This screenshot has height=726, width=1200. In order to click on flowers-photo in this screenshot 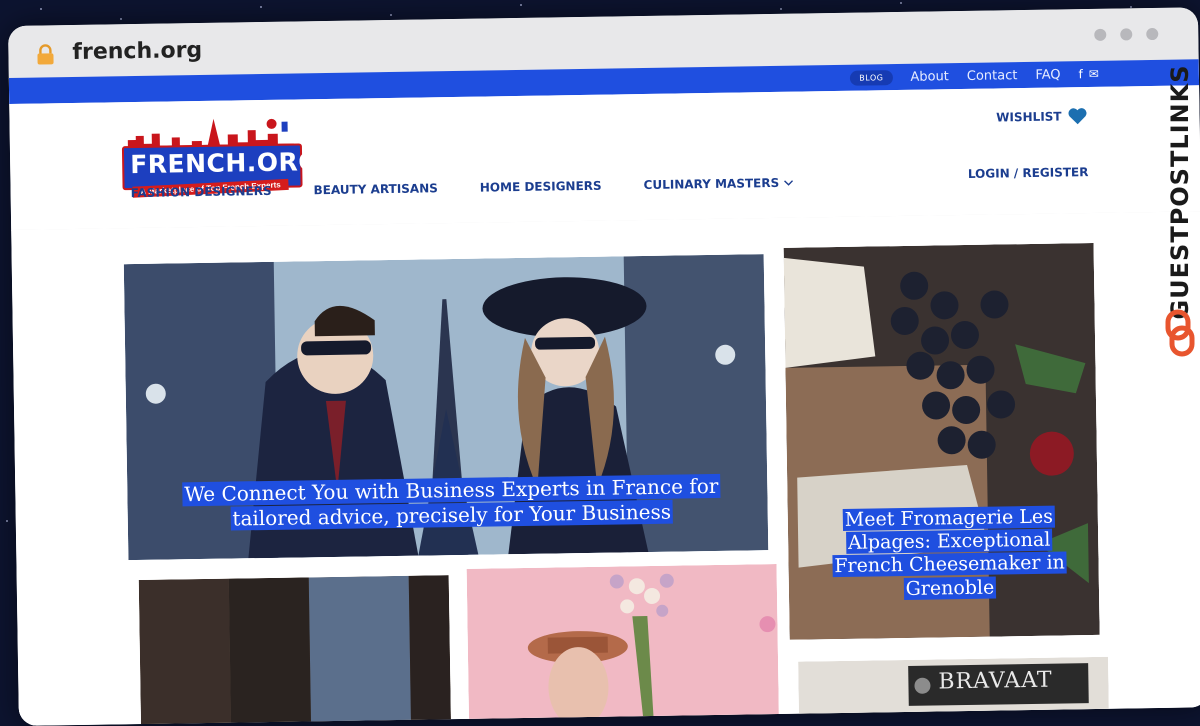, I will do `click(623, 644)`.